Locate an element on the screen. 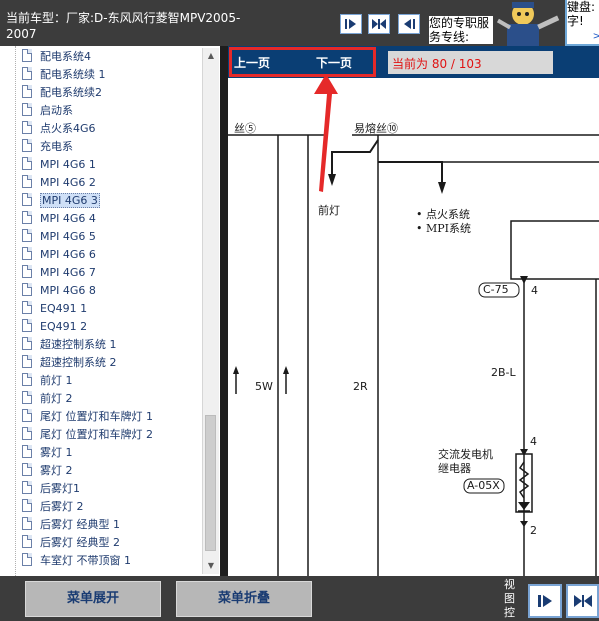 The height and width of the screenshot is (621, 599). menu-item: MPI 4G6 8 is located at coordinates (59, 290).